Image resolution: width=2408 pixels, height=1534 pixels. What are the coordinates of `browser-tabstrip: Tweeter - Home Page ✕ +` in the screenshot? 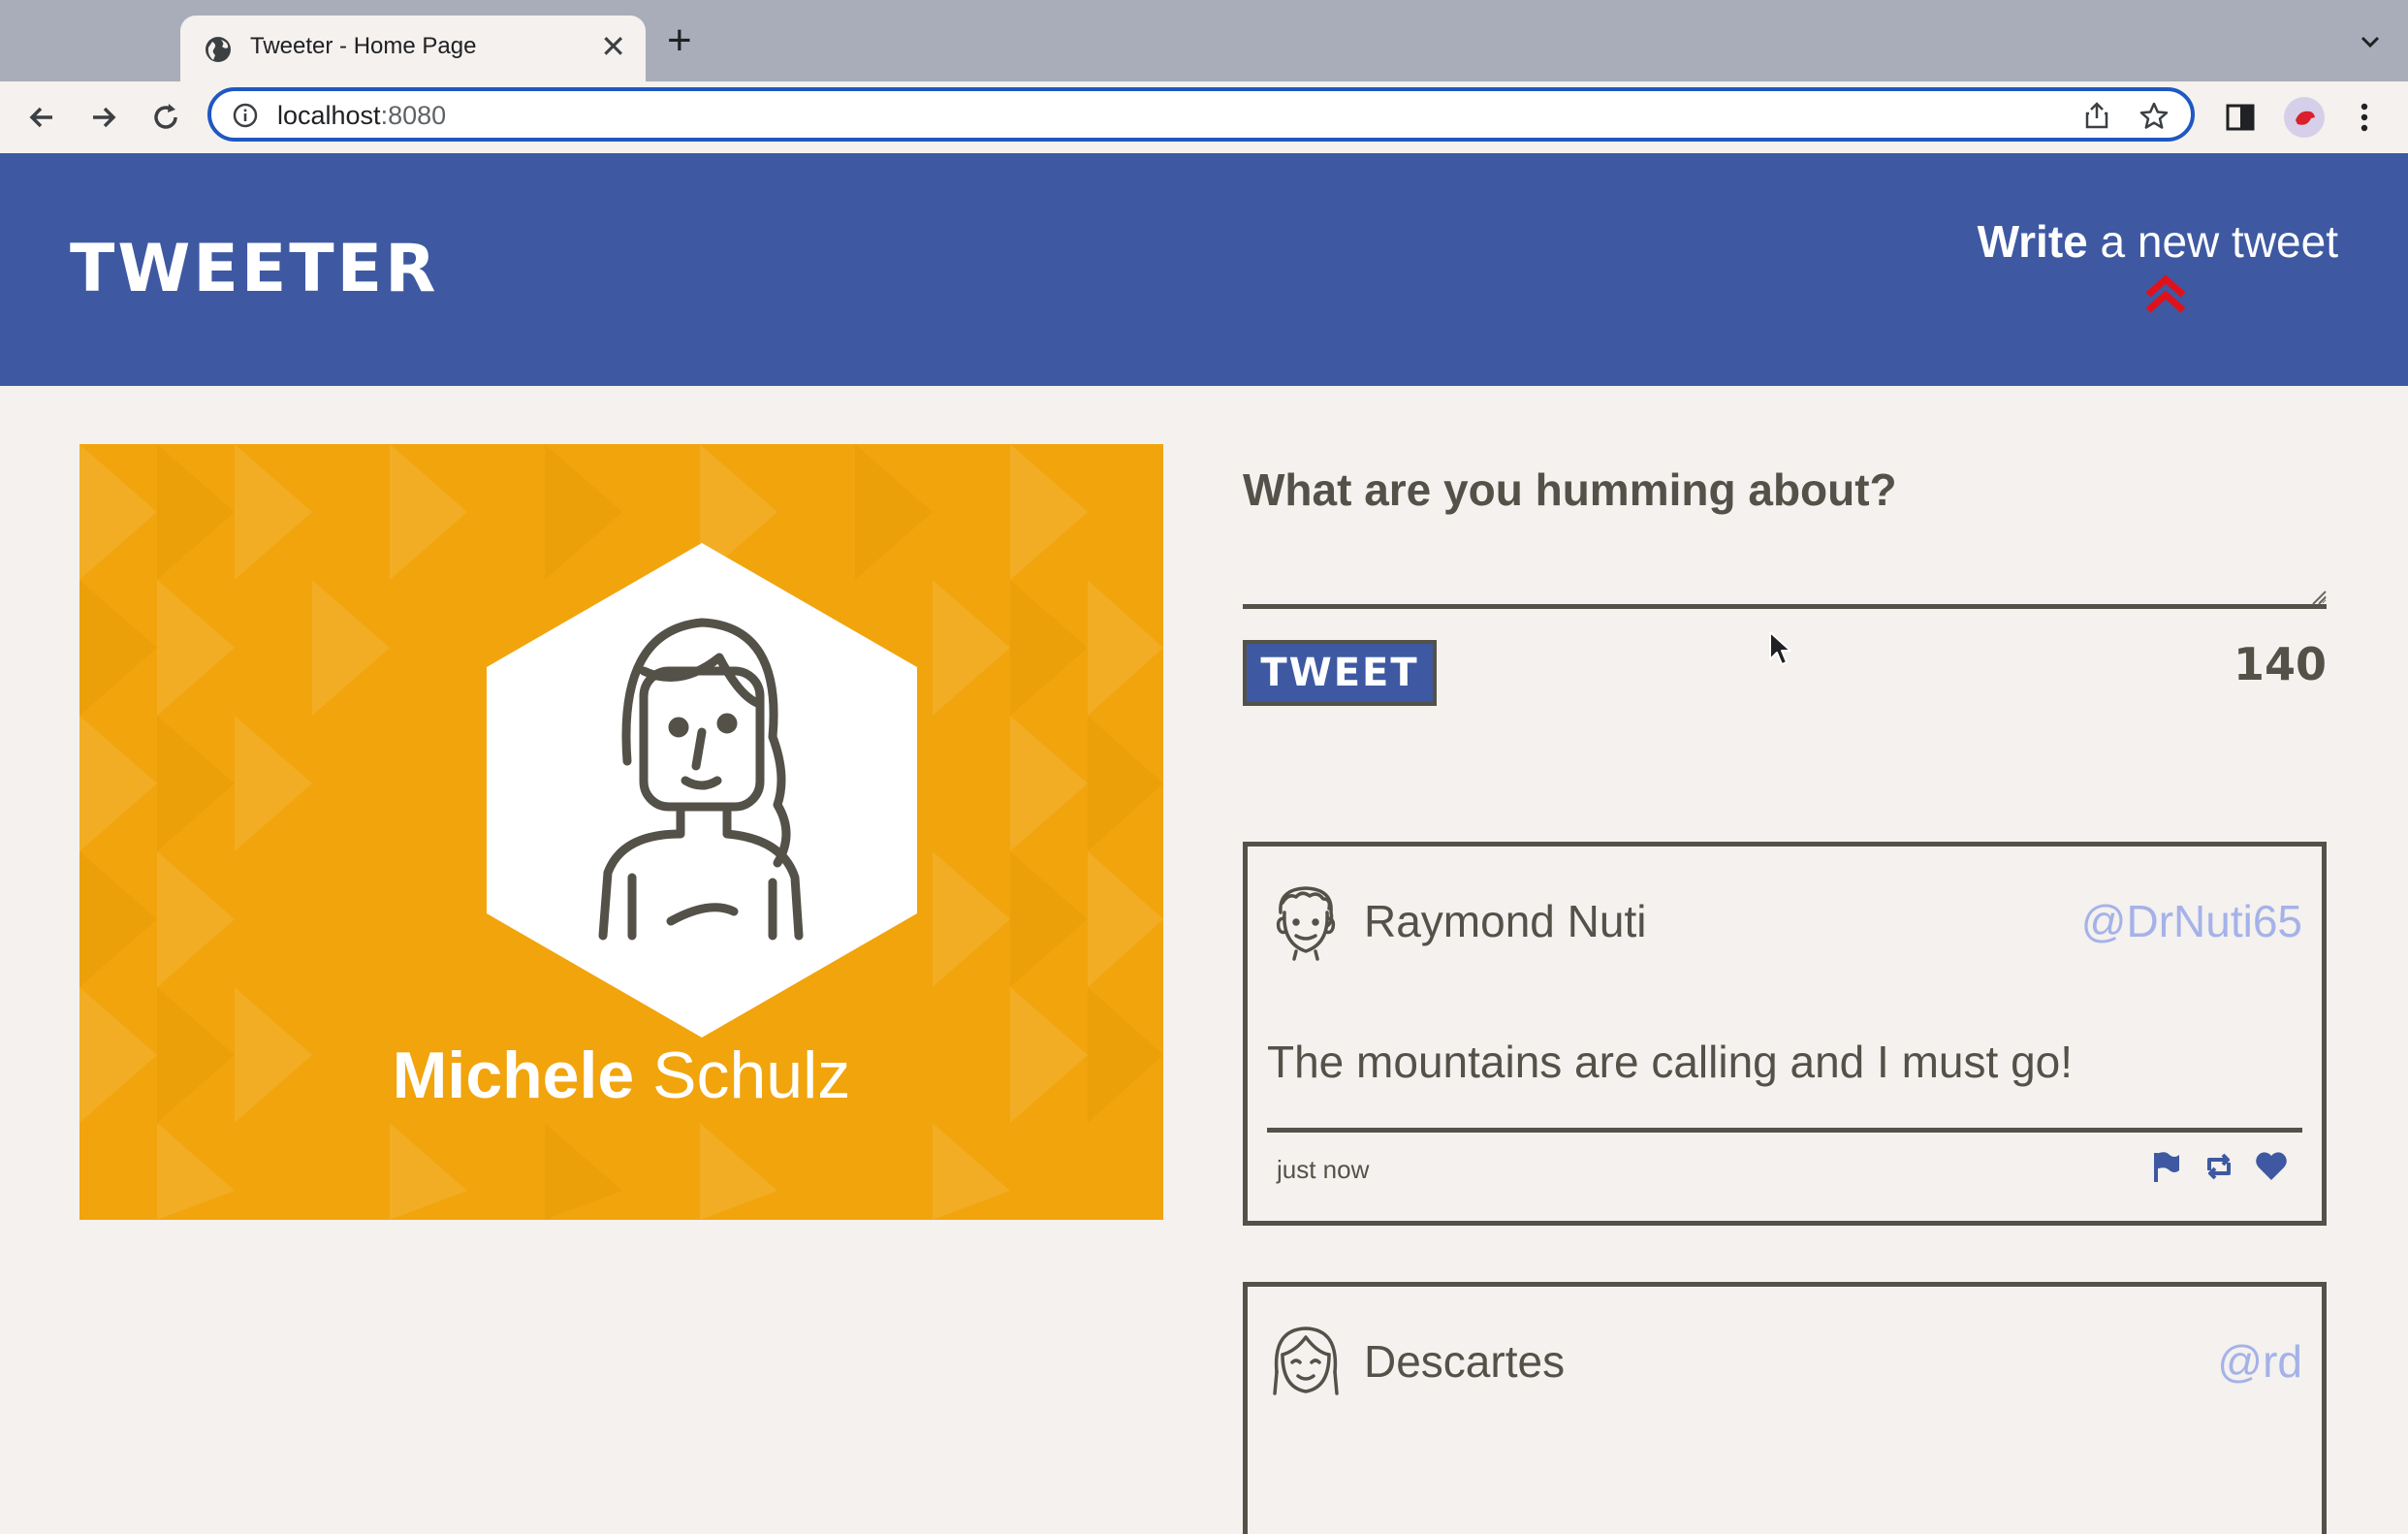 It's located at (1204, 40).